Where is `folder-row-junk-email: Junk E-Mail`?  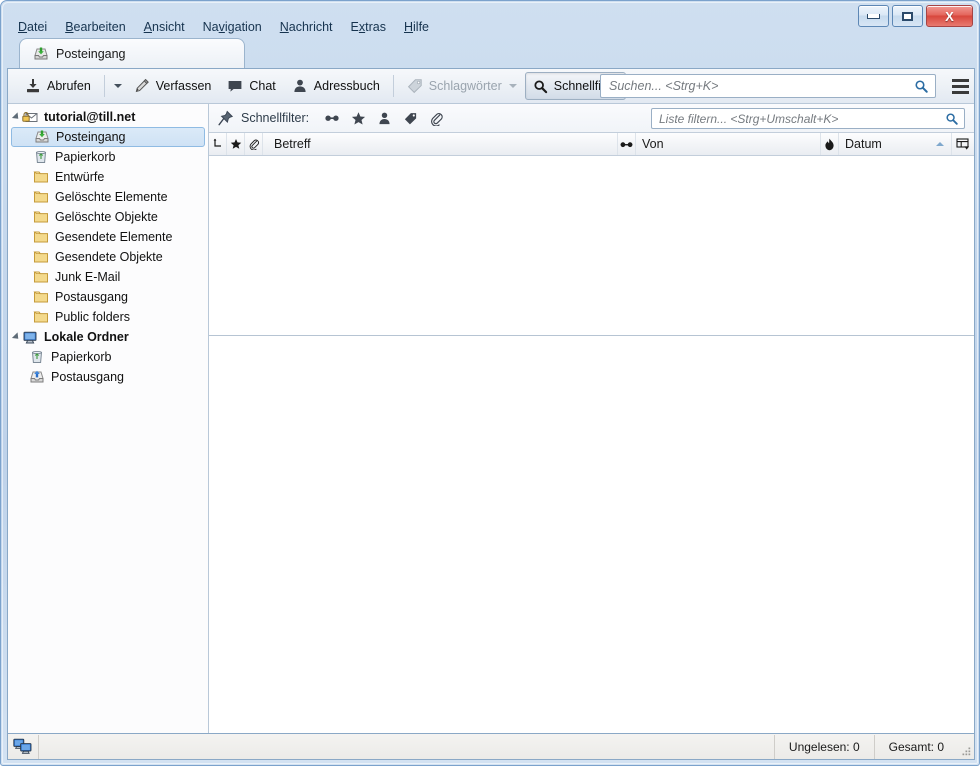 folder-row-junk-email: Junk E-Mail is located at coordinates (108, 277).